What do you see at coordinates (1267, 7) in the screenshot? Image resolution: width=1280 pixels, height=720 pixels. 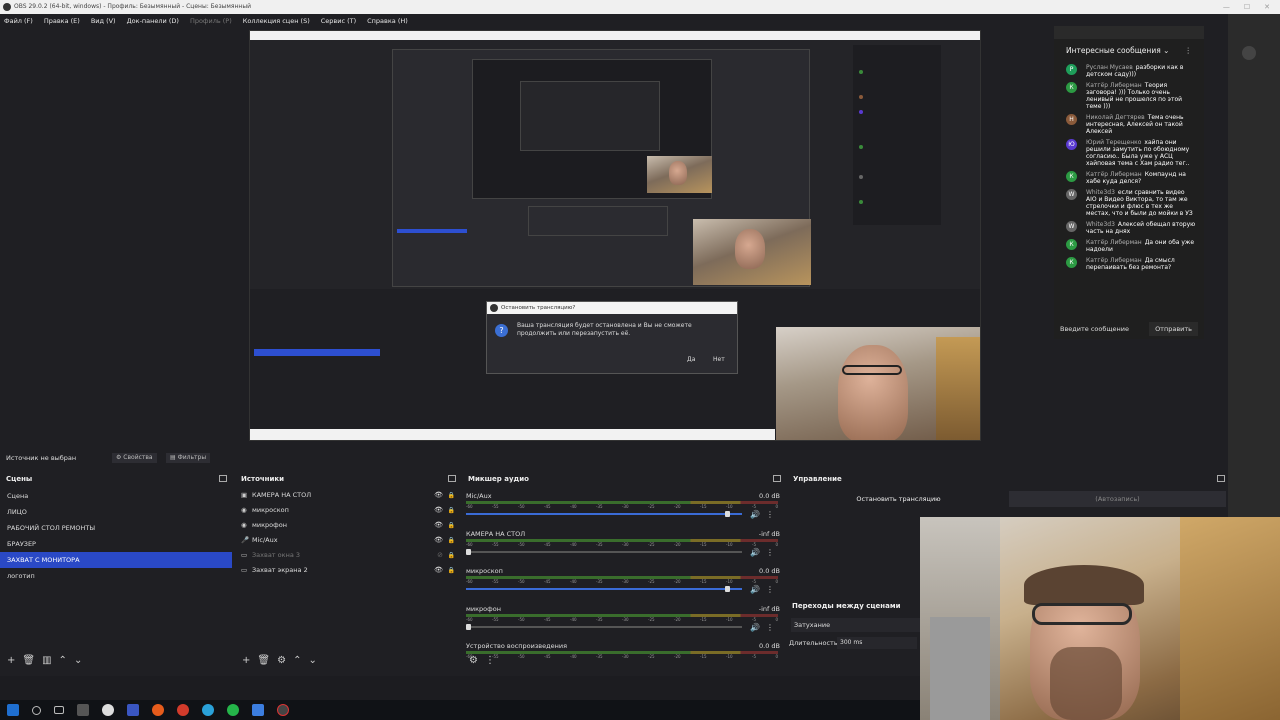 I see `close-icon: ✕` at bounding box center [1267, 7].